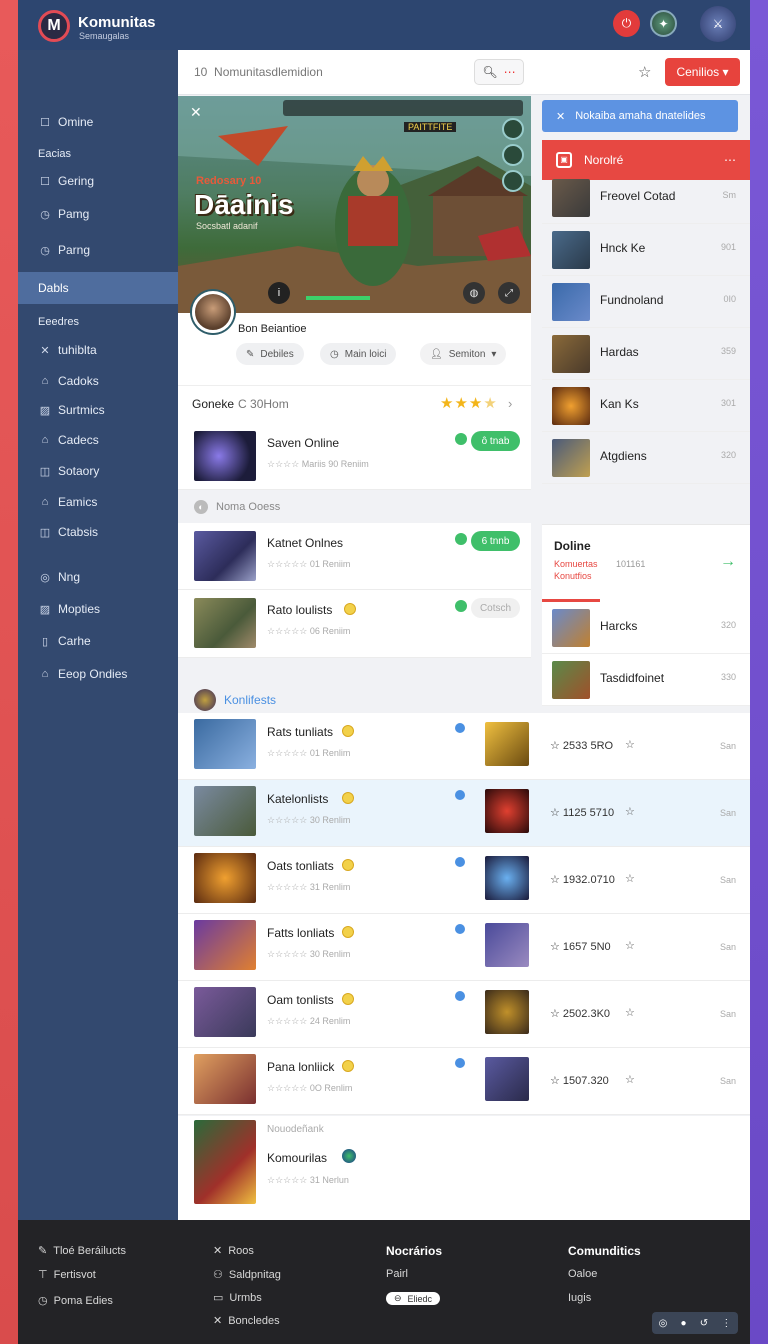 This screenshot has width=768, height=1344. What do you see at coordinates (646, 563) in the screenshot?
I see `online-box: Doline Komuertas Konutfios 101161 →` at bounding box center [646, 563].